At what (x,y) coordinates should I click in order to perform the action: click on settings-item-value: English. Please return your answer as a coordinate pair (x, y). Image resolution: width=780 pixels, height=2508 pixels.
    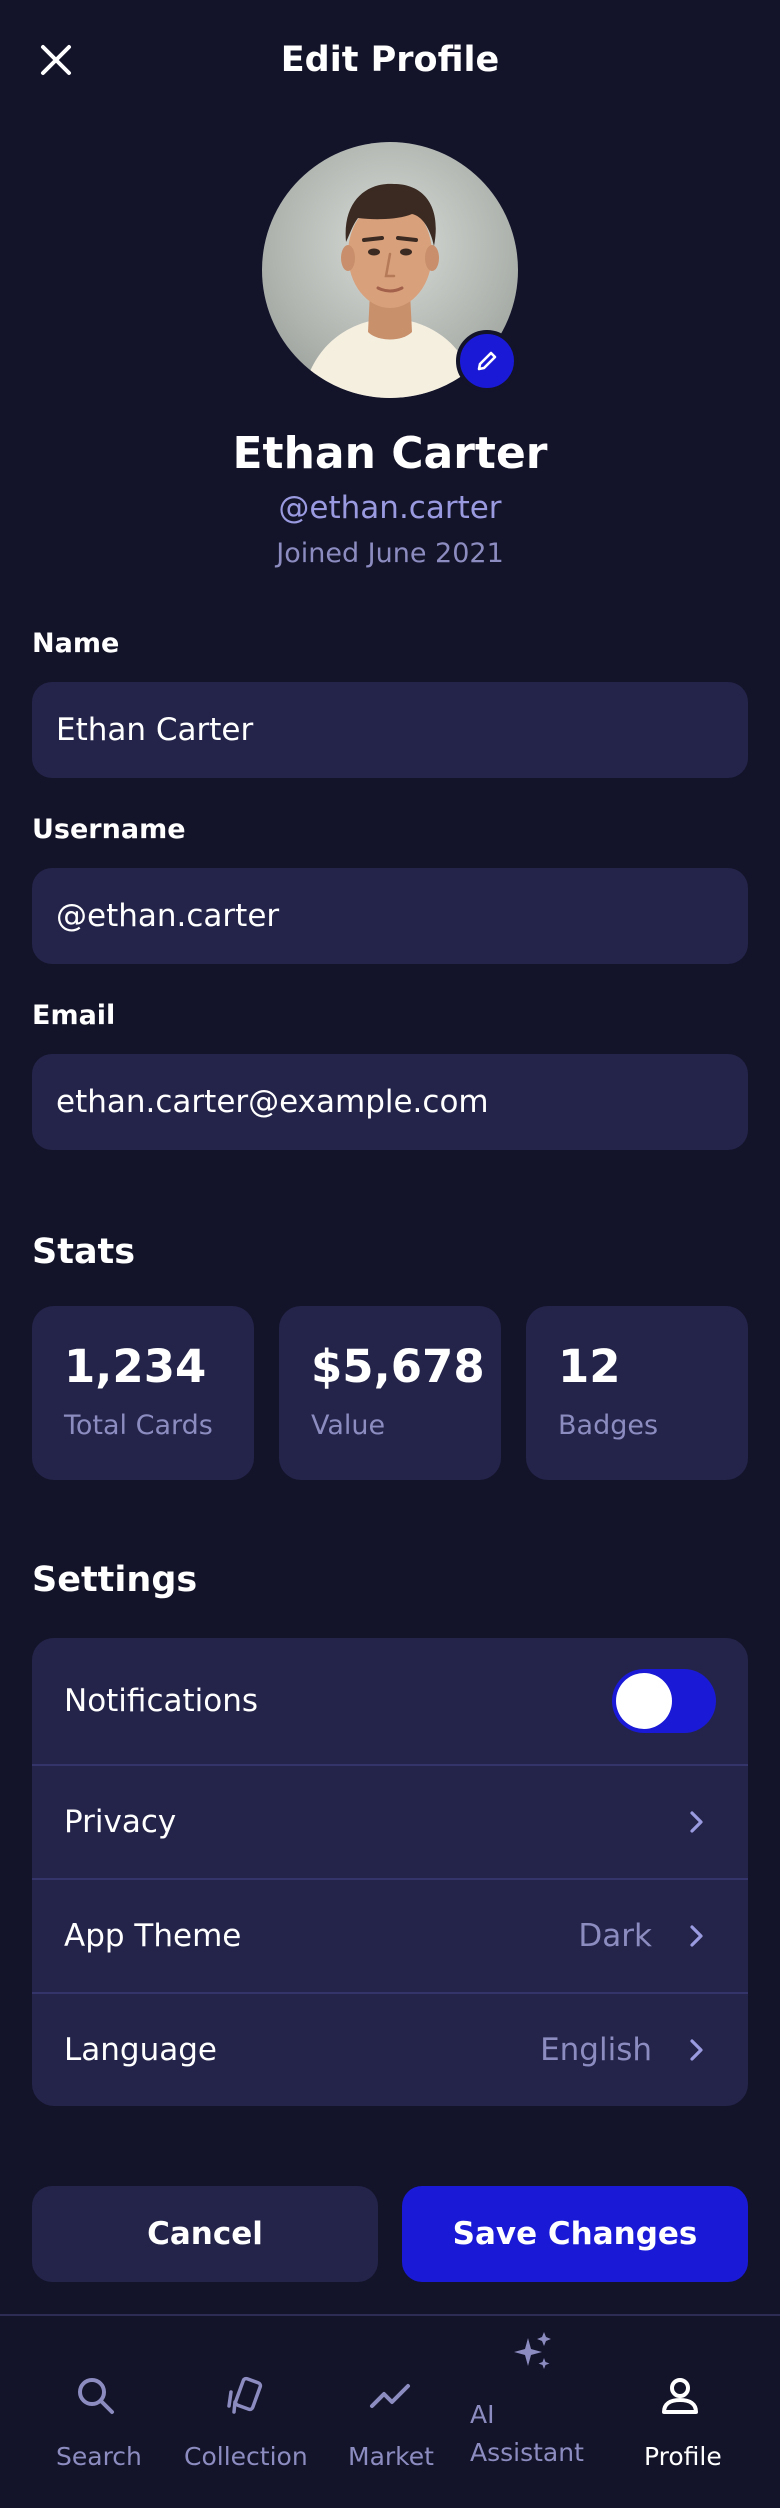
    Looking at the image, I should click on (596, 2050).